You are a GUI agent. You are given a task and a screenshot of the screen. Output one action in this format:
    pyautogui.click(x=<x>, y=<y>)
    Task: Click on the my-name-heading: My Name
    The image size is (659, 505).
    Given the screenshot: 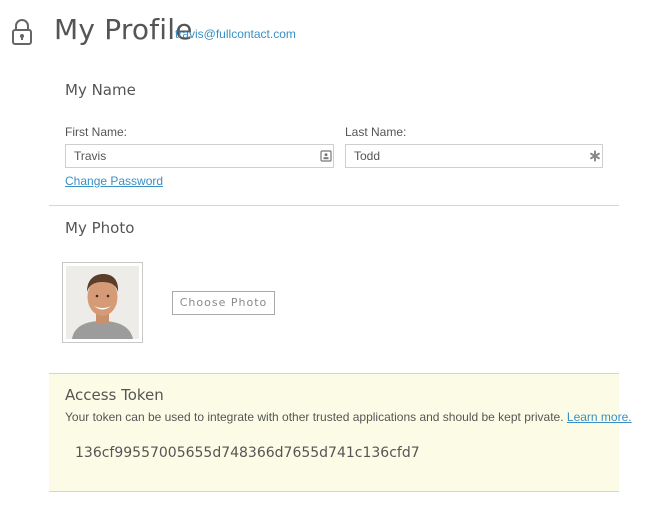 What is the action you would take?
    pyautogui.click(x=100, y=90)
    